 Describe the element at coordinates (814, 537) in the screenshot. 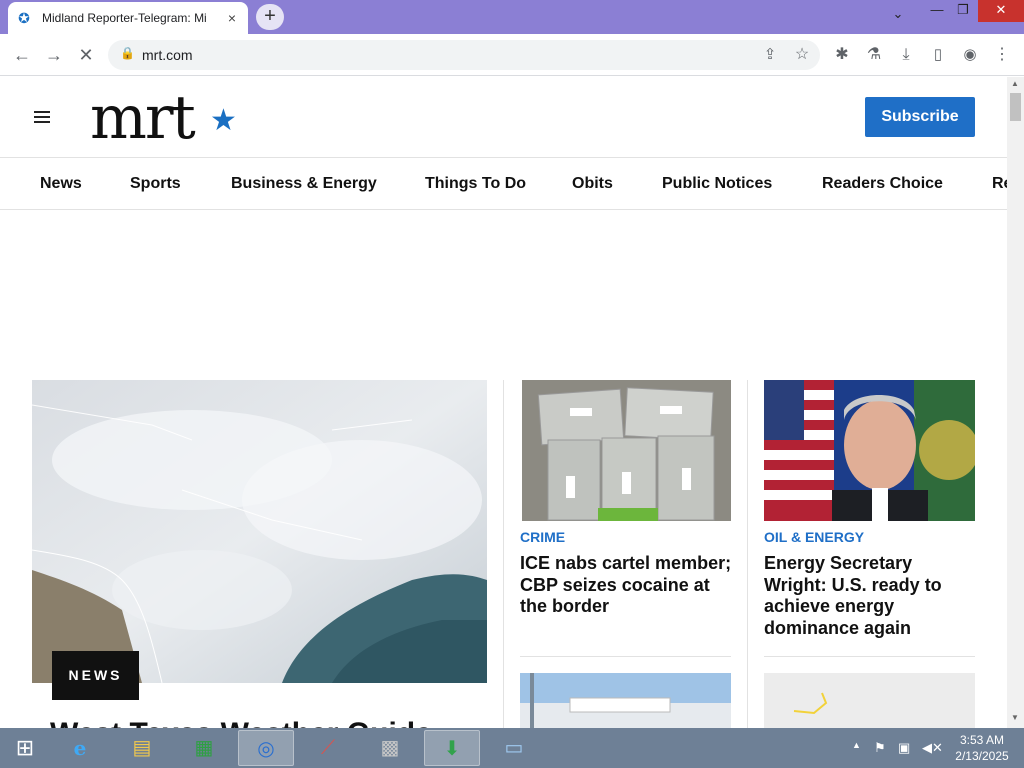

I see `story-category: OIL & ENERGY` at that location.